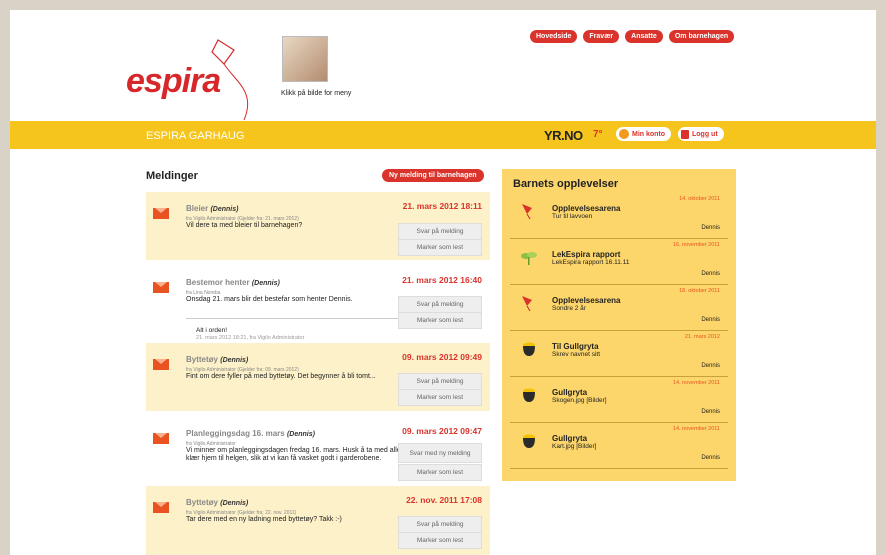  Describe the element at coordinates (195, 136) in the screenshot. I see `kindergarten-name: ESPIRA GARHAUG` at that location.